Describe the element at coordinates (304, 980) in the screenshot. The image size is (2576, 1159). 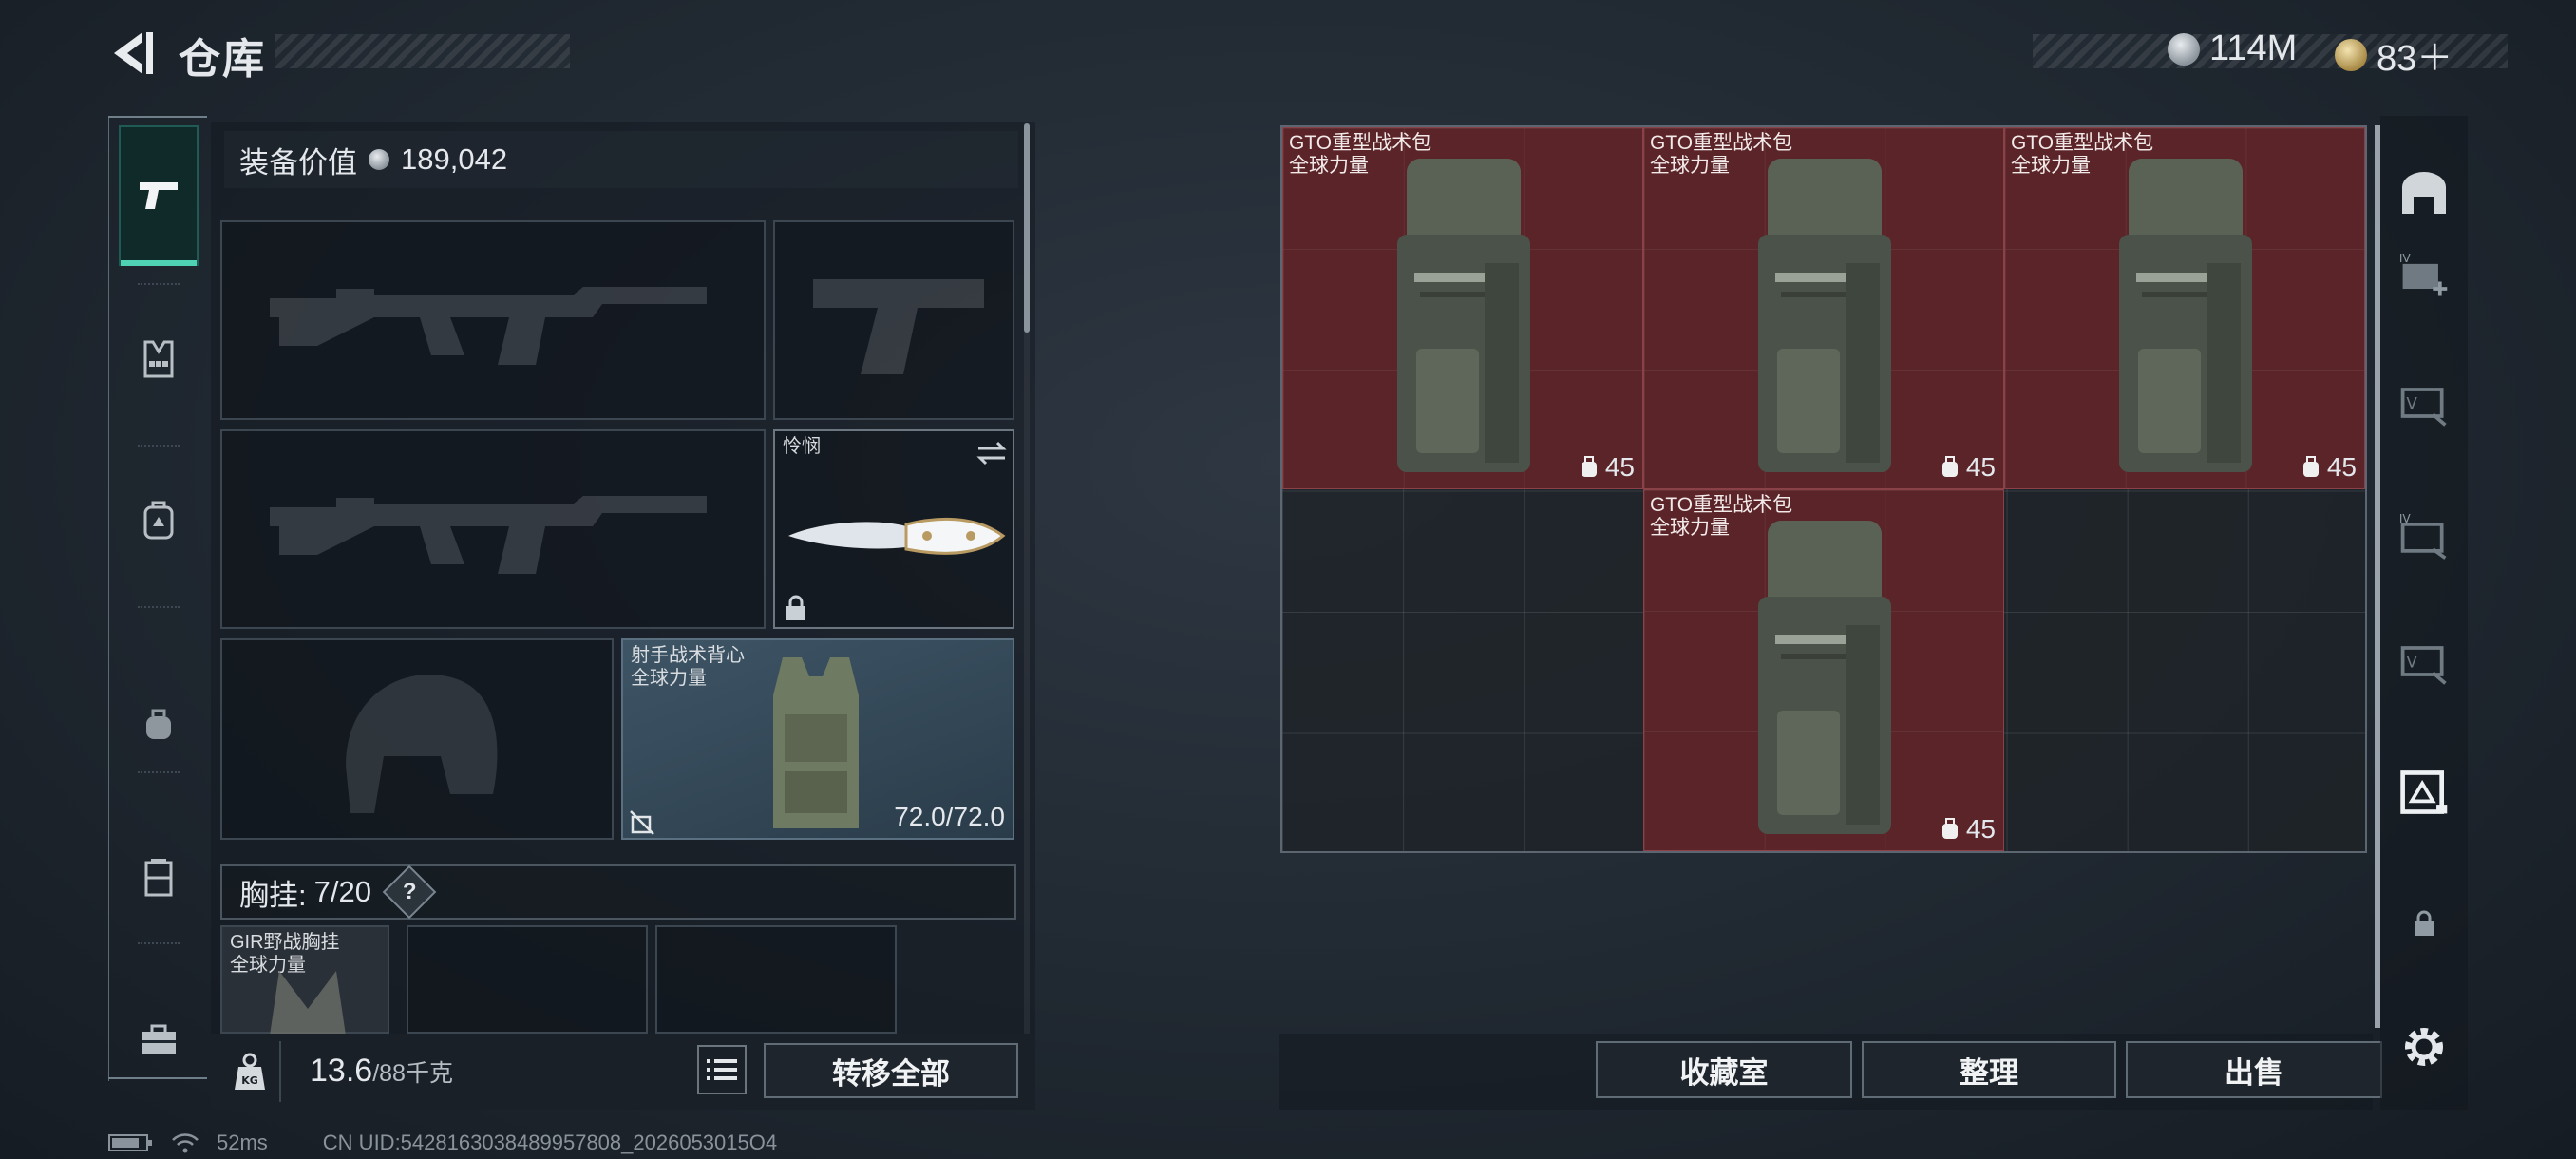
I see `chest-rig-item: GIR野战胸挂 全球力量` at that location.